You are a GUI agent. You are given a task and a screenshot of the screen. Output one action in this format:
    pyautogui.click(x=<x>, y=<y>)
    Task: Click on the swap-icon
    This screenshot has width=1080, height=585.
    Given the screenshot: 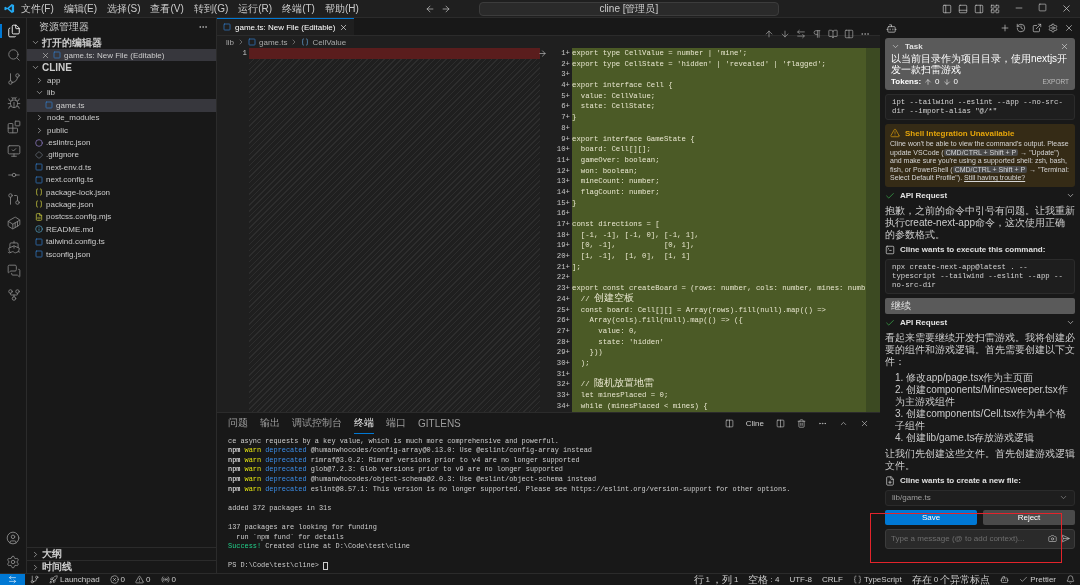 What is the action you would take?
    pyautogui.click(x=801, y=34)
    